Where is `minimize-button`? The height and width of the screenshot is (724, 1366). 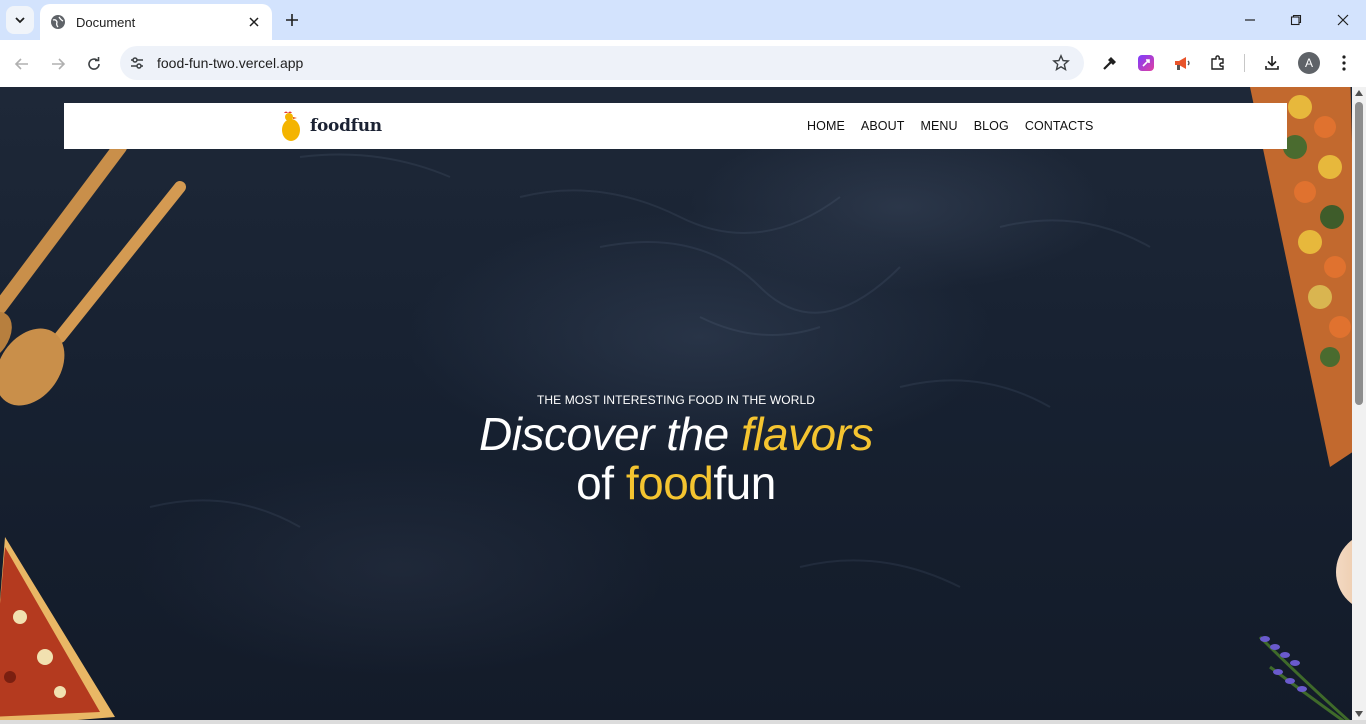 minimize-button is located at coordinates (1250, 20).